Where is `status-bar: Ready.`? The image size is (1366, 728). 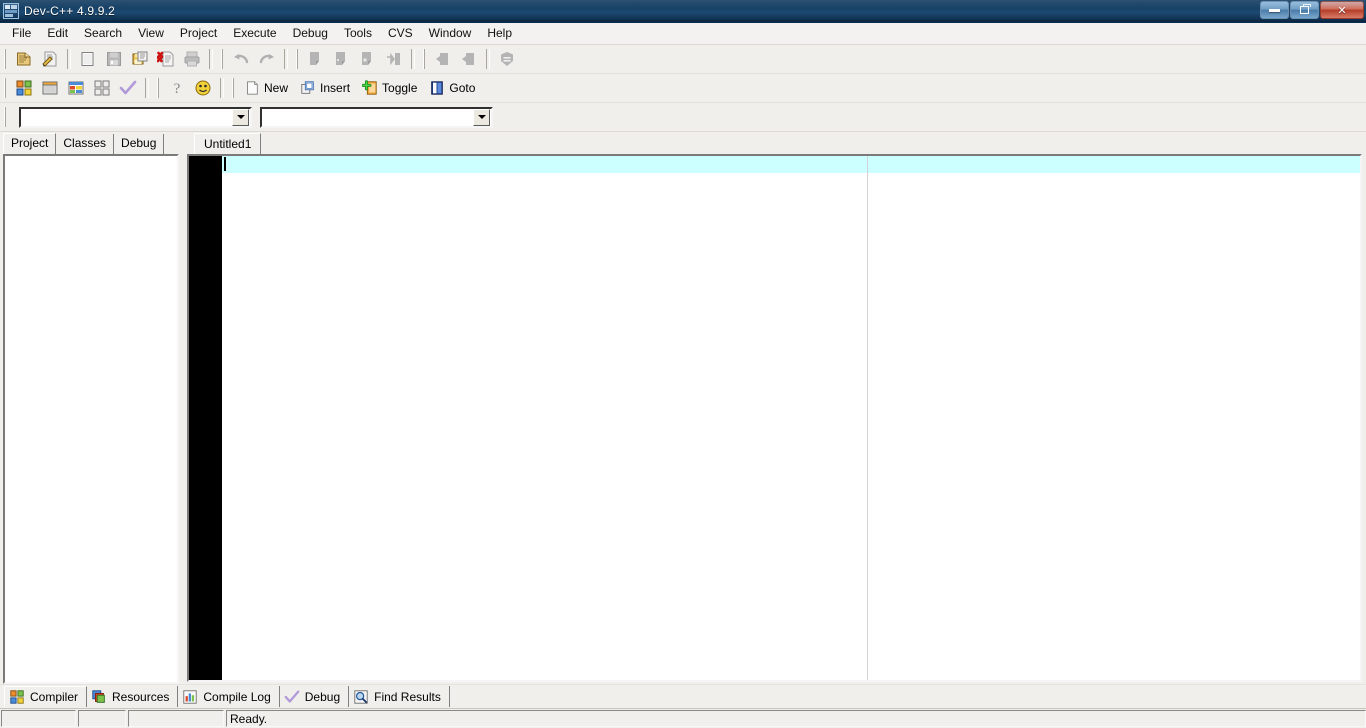 status-bar: Ready. is located at coordinates (683, 718).